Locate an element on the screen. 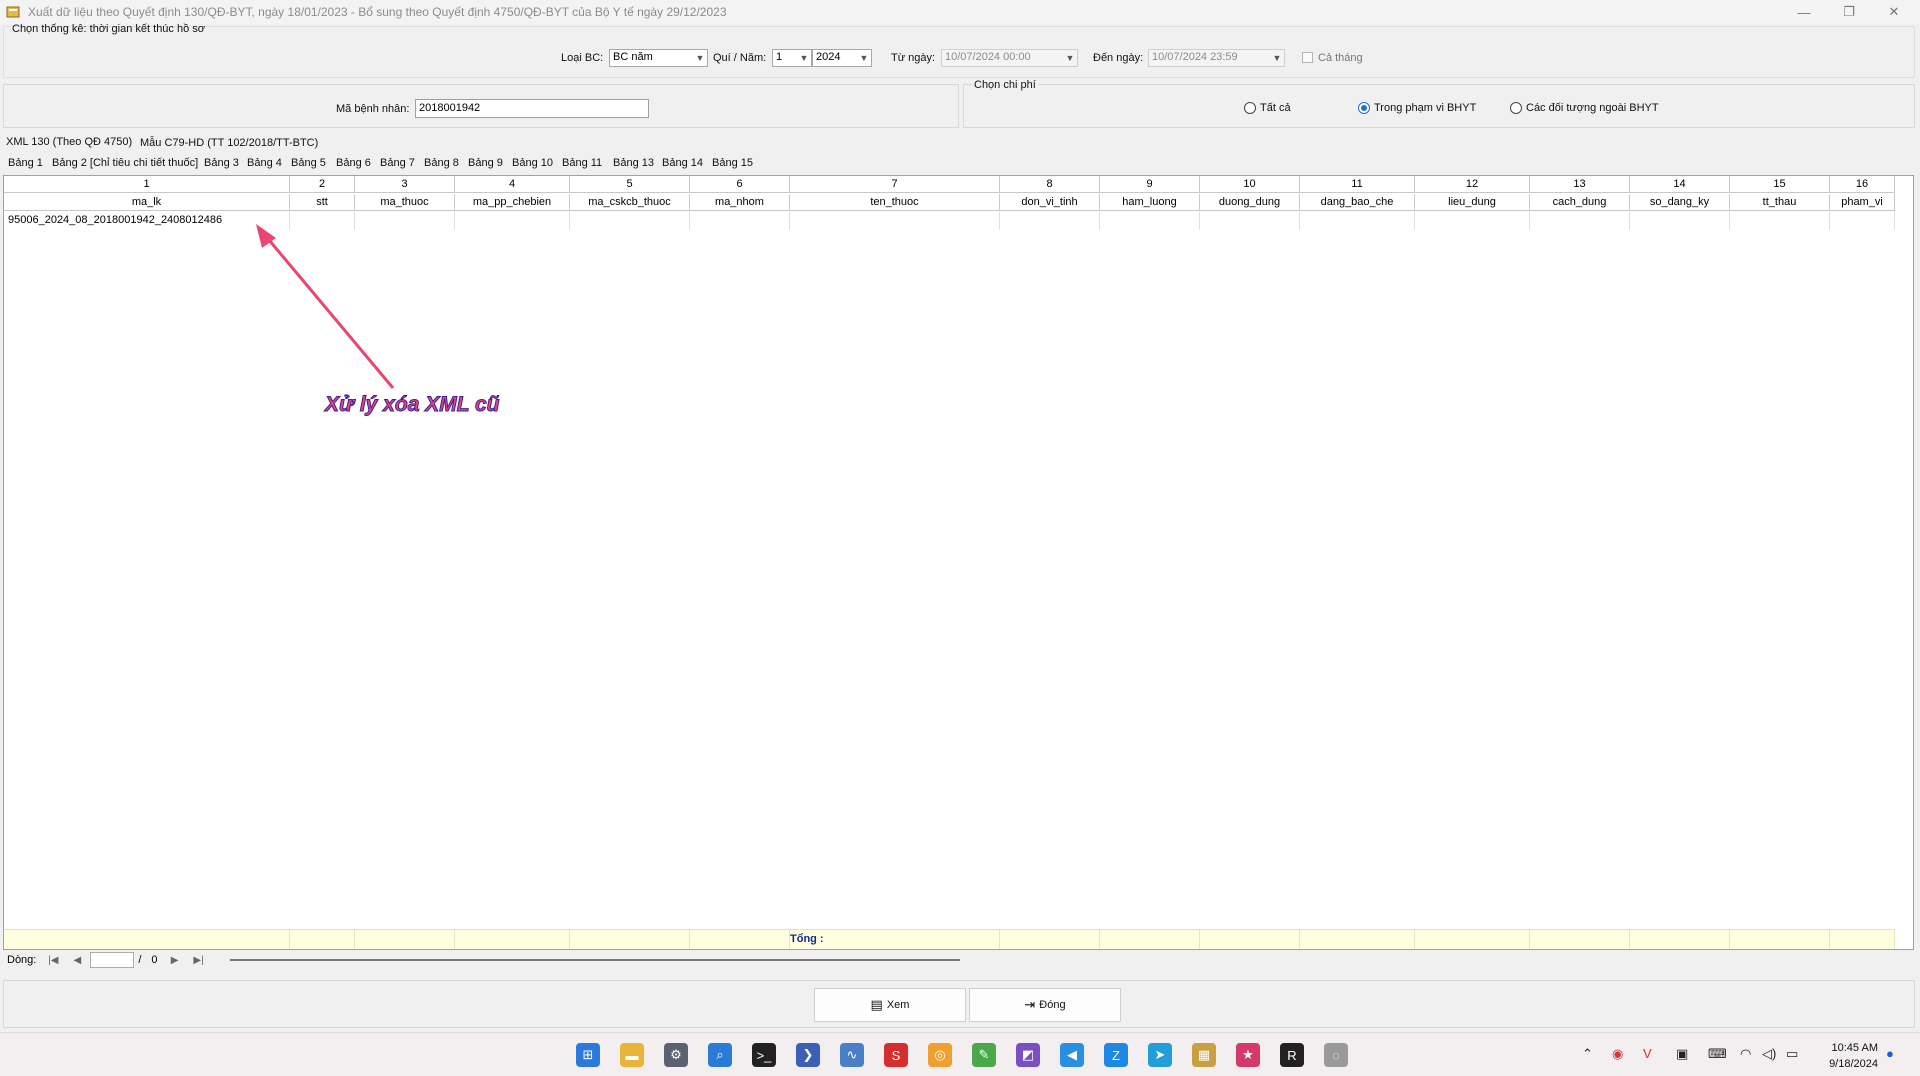 The height and width of the screenshot is (1076, 1920). column-number-7: 7 is located at coordinates (895, 184).